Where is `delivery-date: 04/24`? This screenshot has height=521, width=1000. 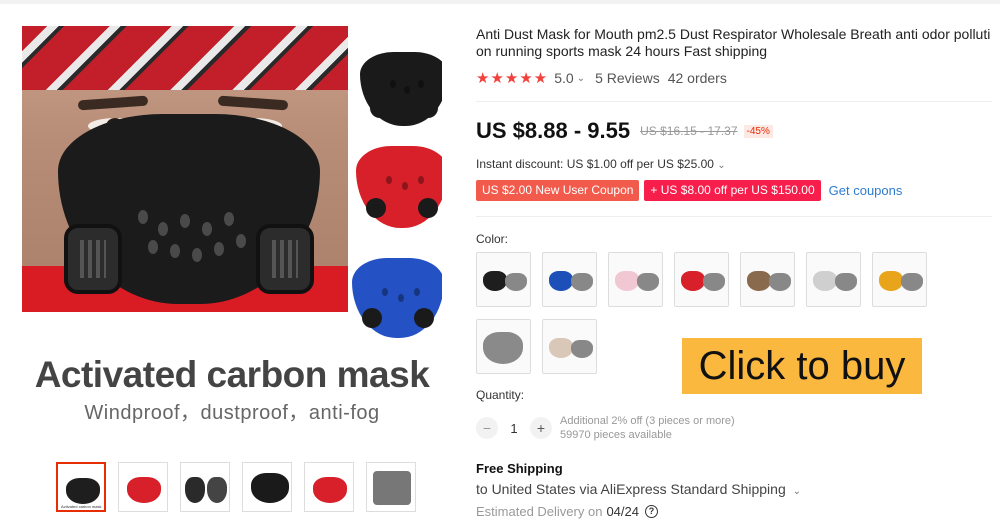
delivery-date: 04/24 is located at coordinates (622, 511).